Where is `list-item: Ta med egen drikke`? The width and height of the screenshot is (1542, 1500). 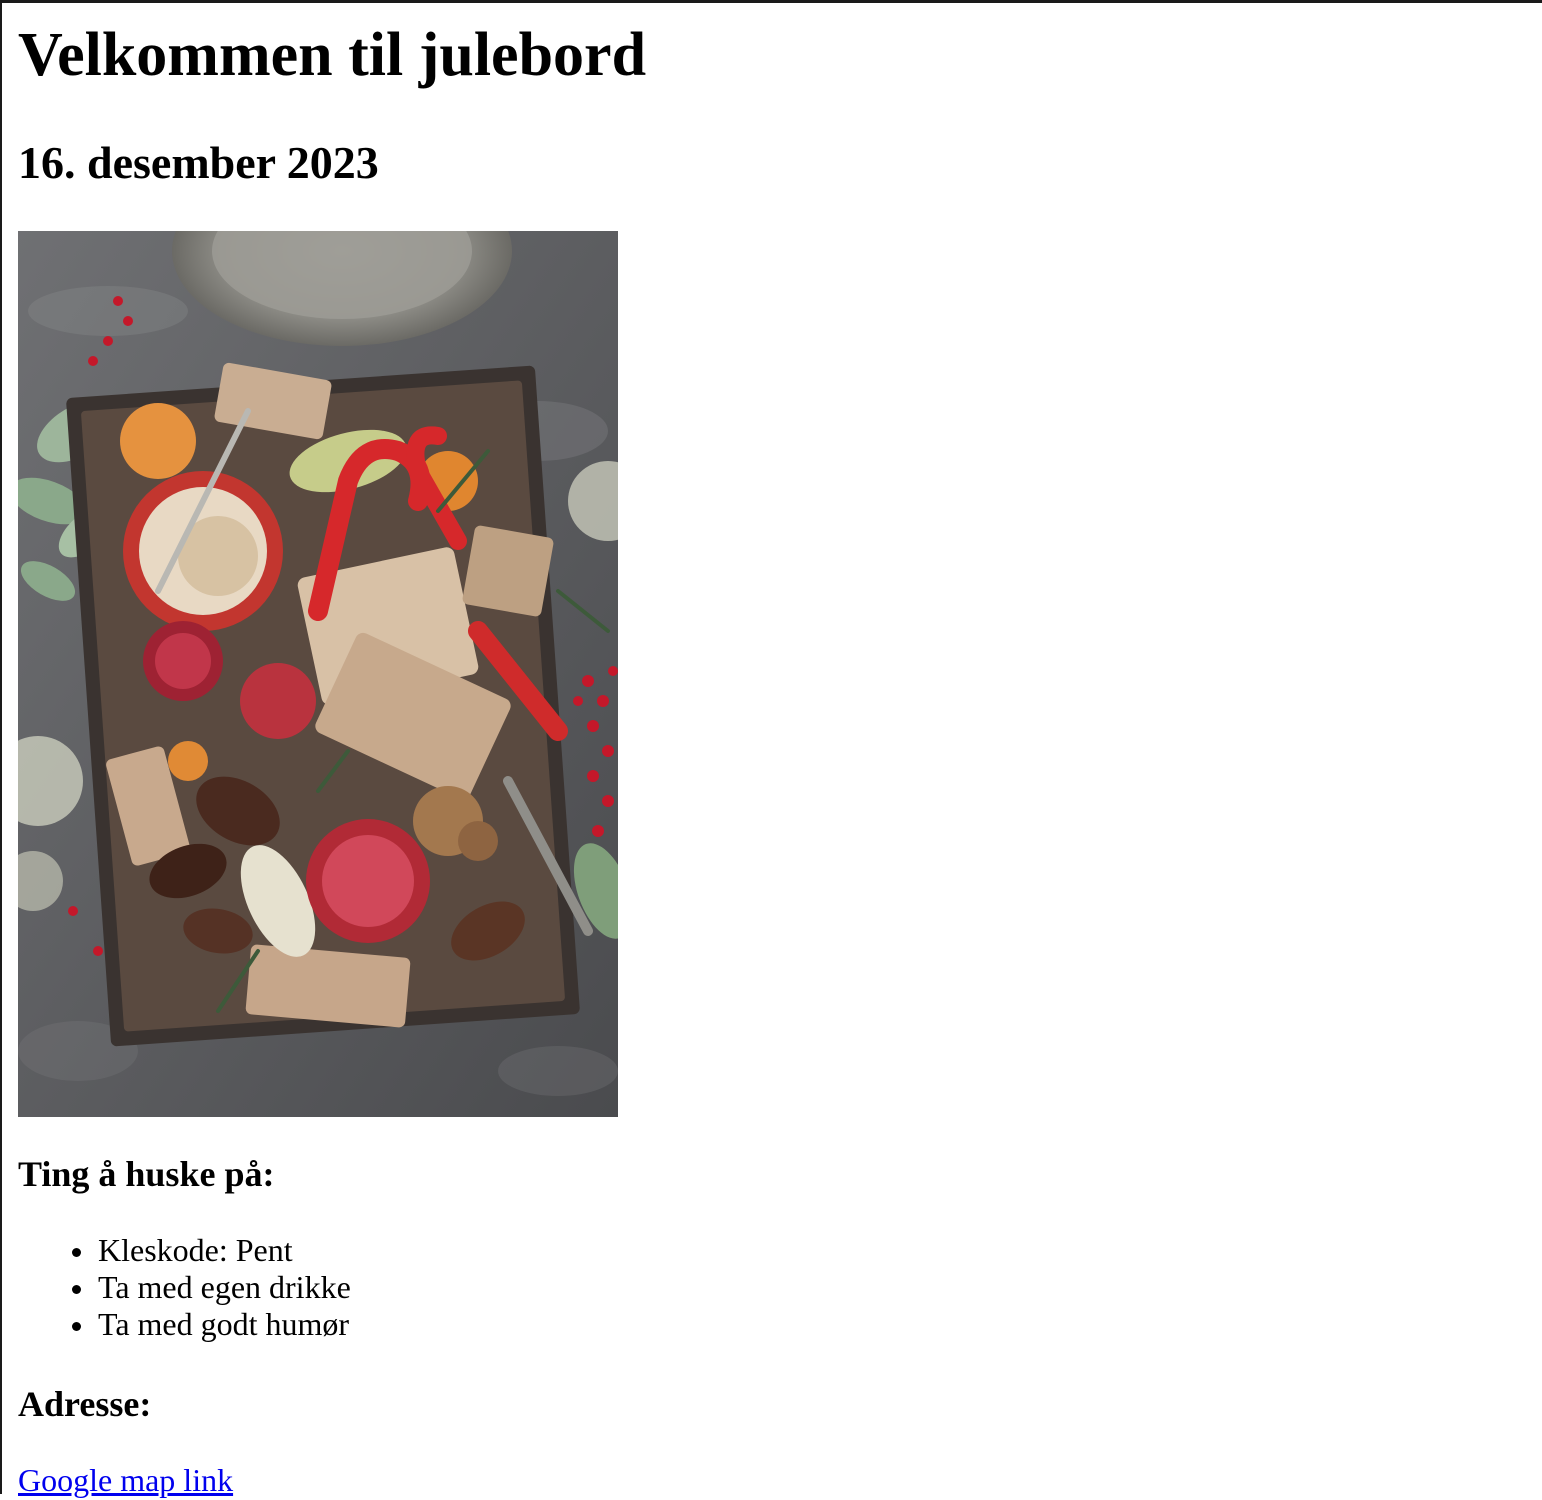
list-item: Ta med egen drikke is located at coordinates (184, 1287).